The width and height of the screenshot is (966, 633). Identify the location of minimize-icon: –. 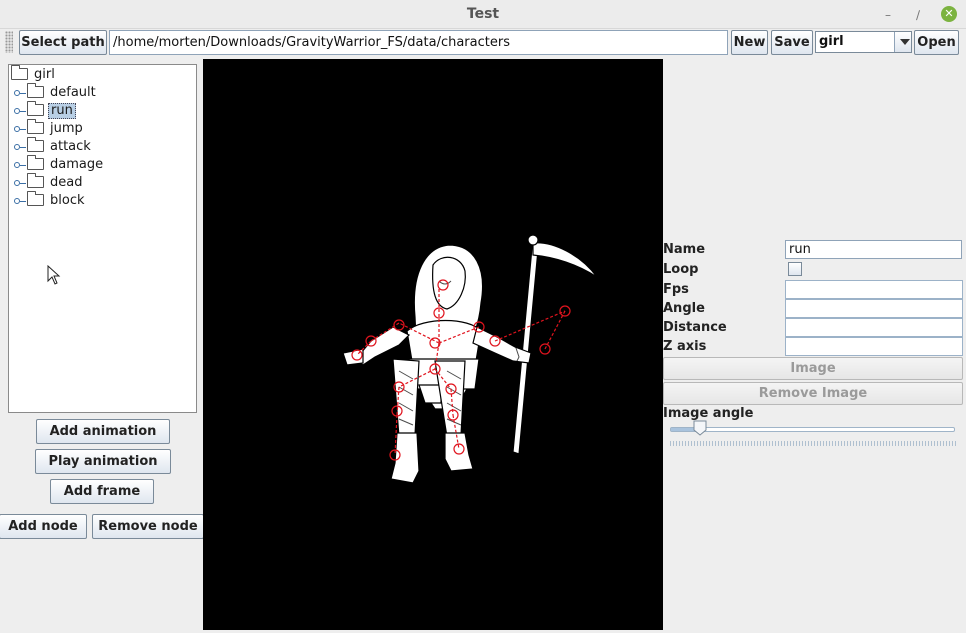
(888, 15).